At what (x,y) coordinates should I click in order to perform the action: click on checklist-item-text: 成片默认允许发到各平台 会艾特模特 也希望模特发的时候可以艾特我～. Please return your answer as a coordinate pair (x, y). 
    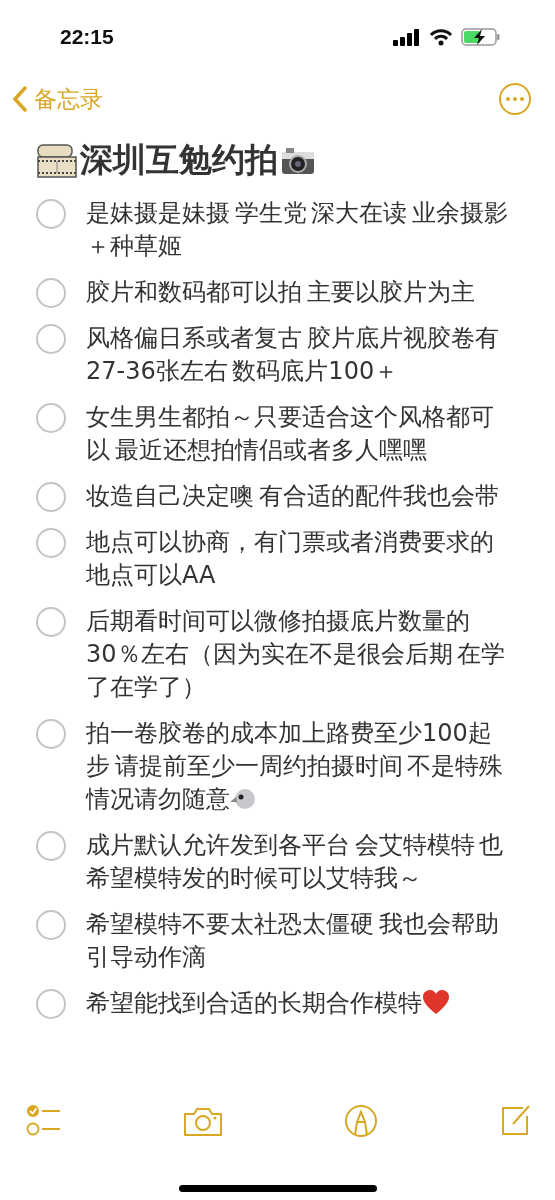
    Looking at the image, I should click on (295, 862).